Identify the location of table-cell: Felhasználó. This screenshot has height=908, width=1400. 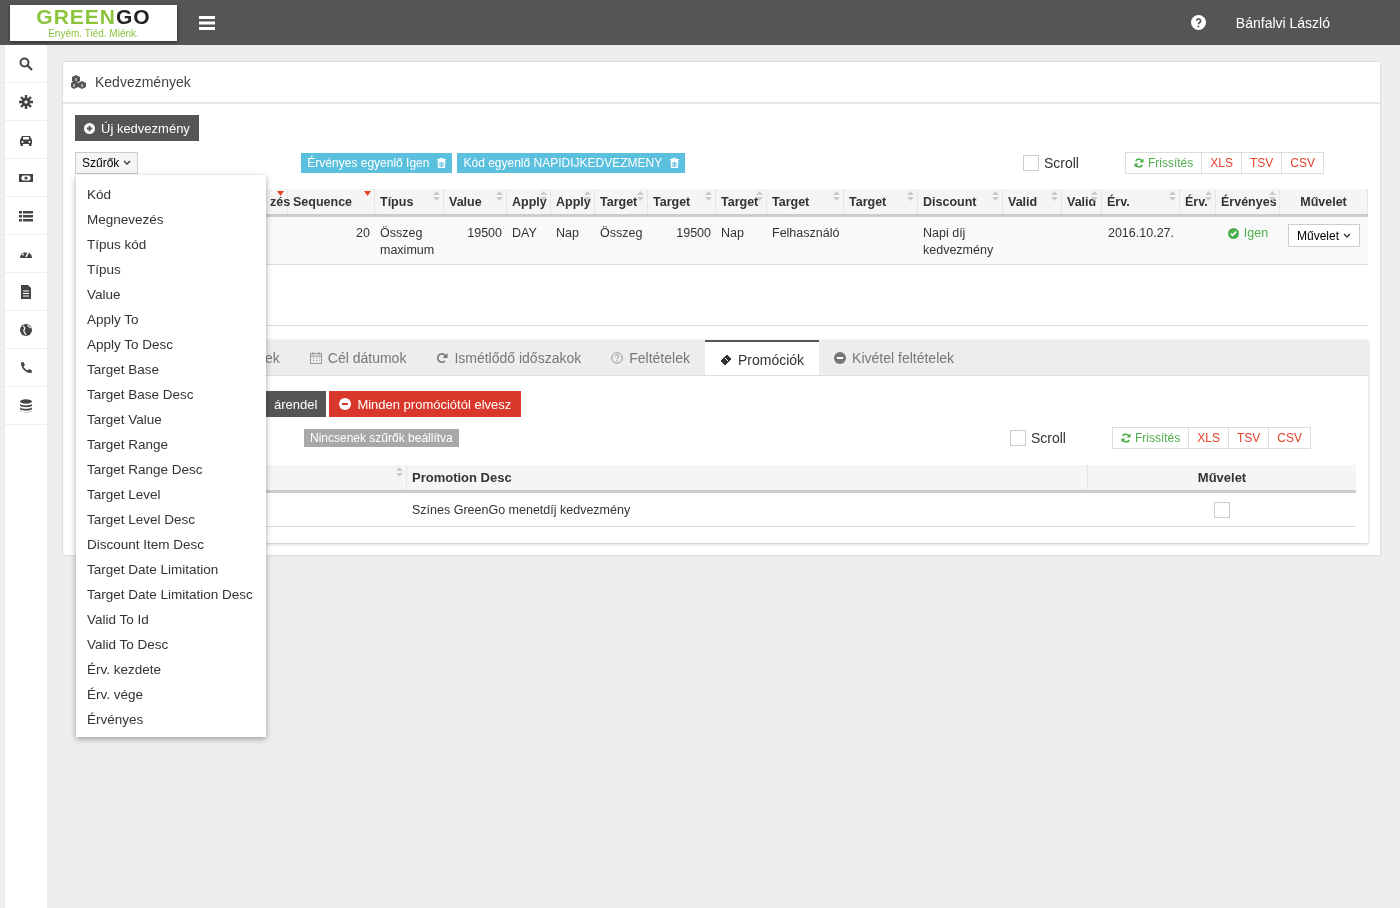
(806, 233).